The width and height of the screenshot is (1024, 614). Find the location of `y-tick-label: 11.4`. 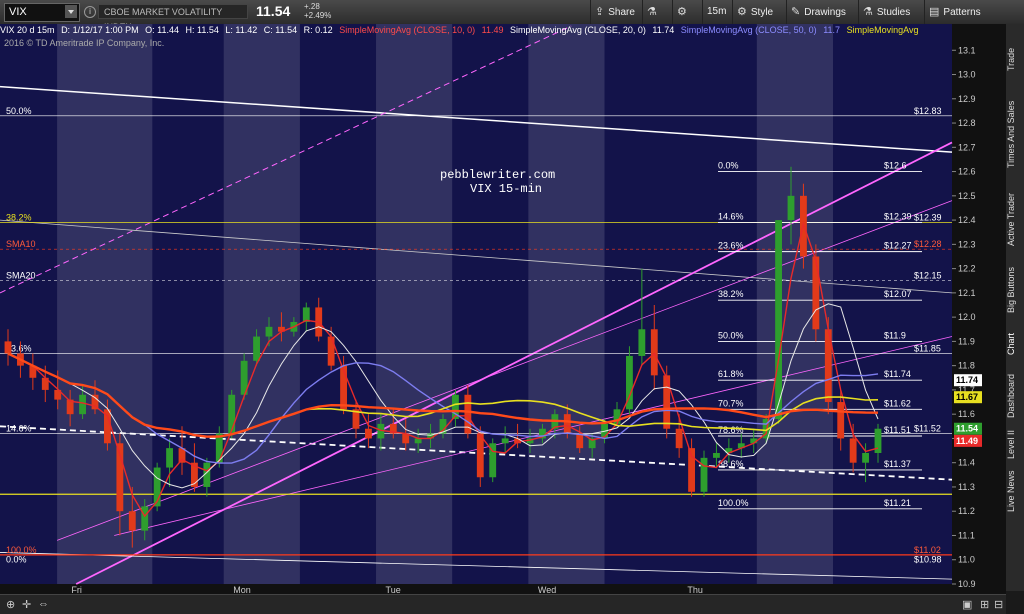

y-tick-label: 11.4 is located at coordinates (966, 463).